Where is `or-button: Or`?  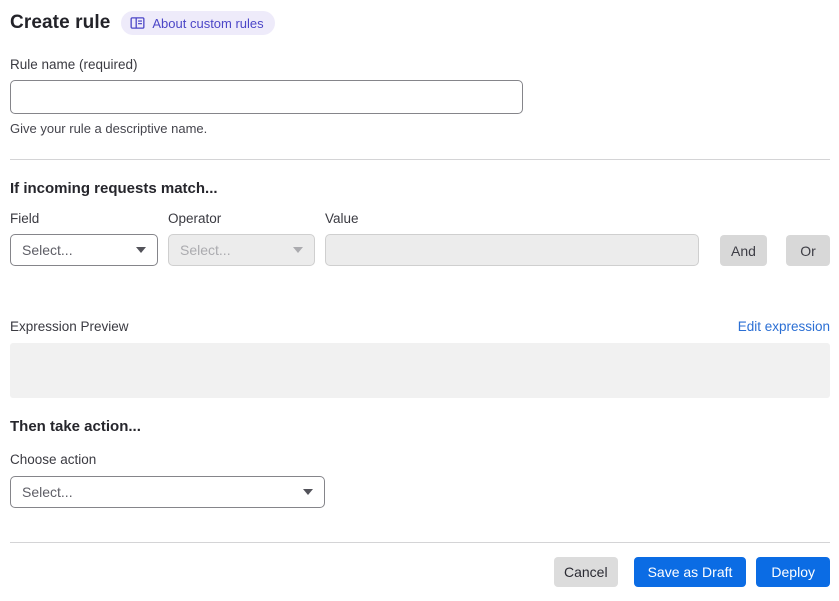 or-button: Or is located at coordinates (808, 250).